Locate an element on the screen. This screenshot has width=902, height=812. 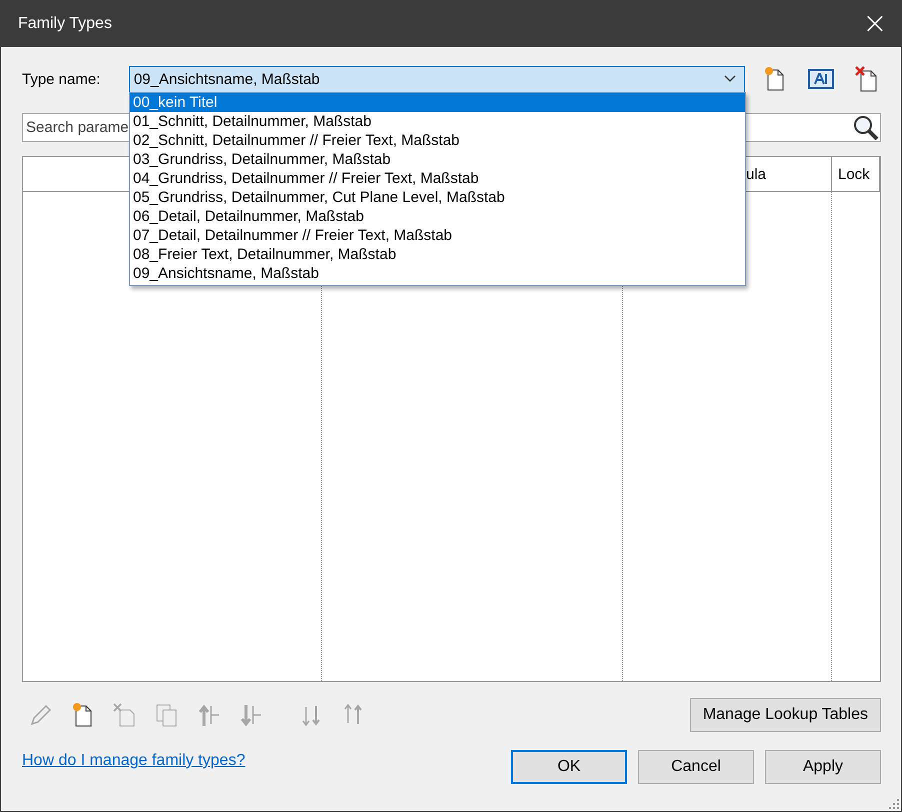
column-header: Lock is located at coordinates (856, 174).